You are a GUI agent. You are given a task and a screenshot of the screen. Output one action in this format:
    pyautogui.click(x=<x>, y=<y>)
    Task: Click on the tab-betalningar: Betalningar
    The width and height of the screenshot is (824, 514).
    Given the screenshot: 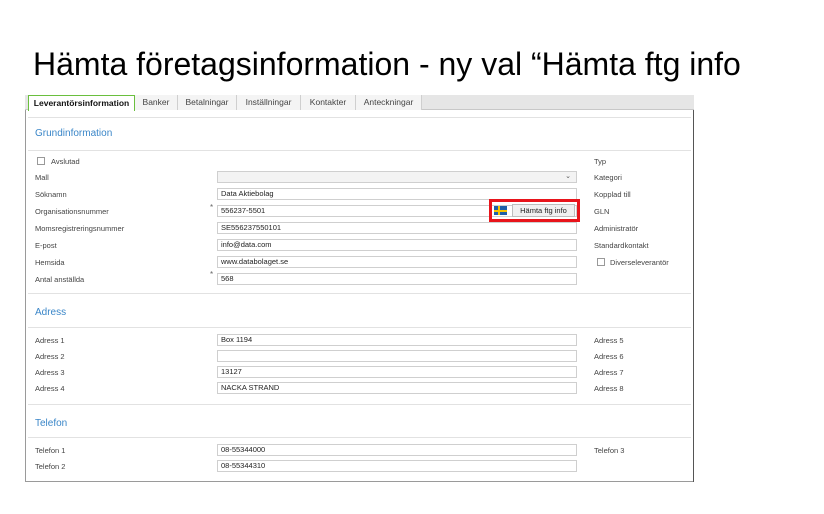 What is the action you would take?
    pyautogui.click(x=207, y=102)
    